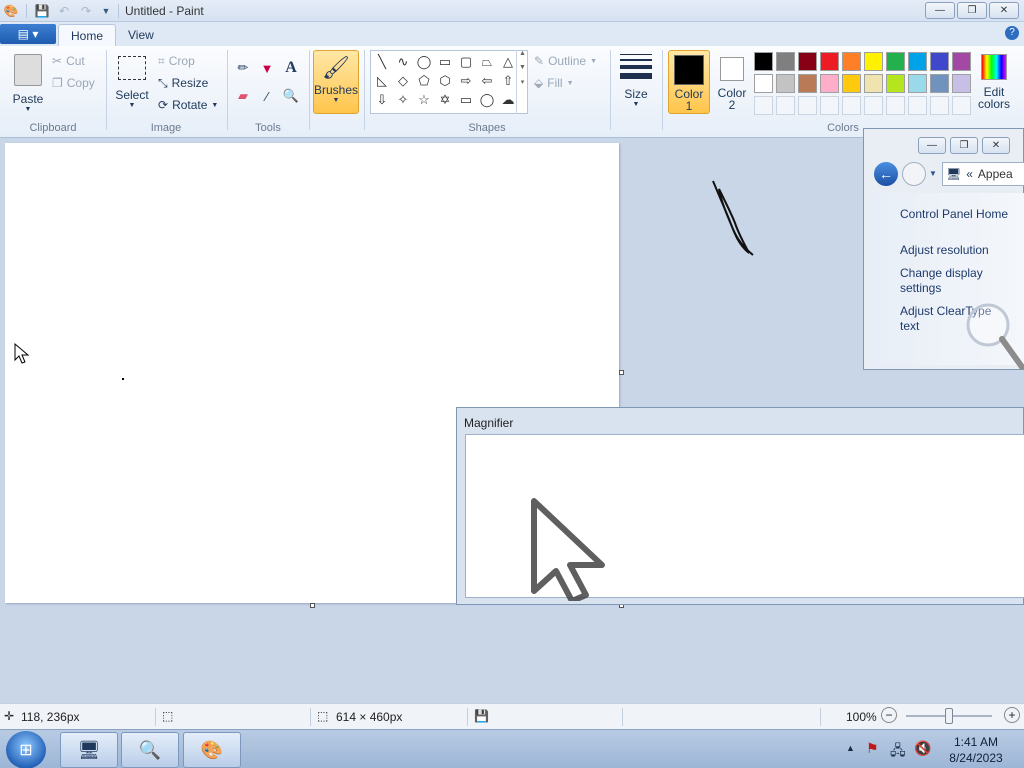 This screenshot has width=1024, height=768. I want to click on line-shape-icon: ╲, so click(382, 62).